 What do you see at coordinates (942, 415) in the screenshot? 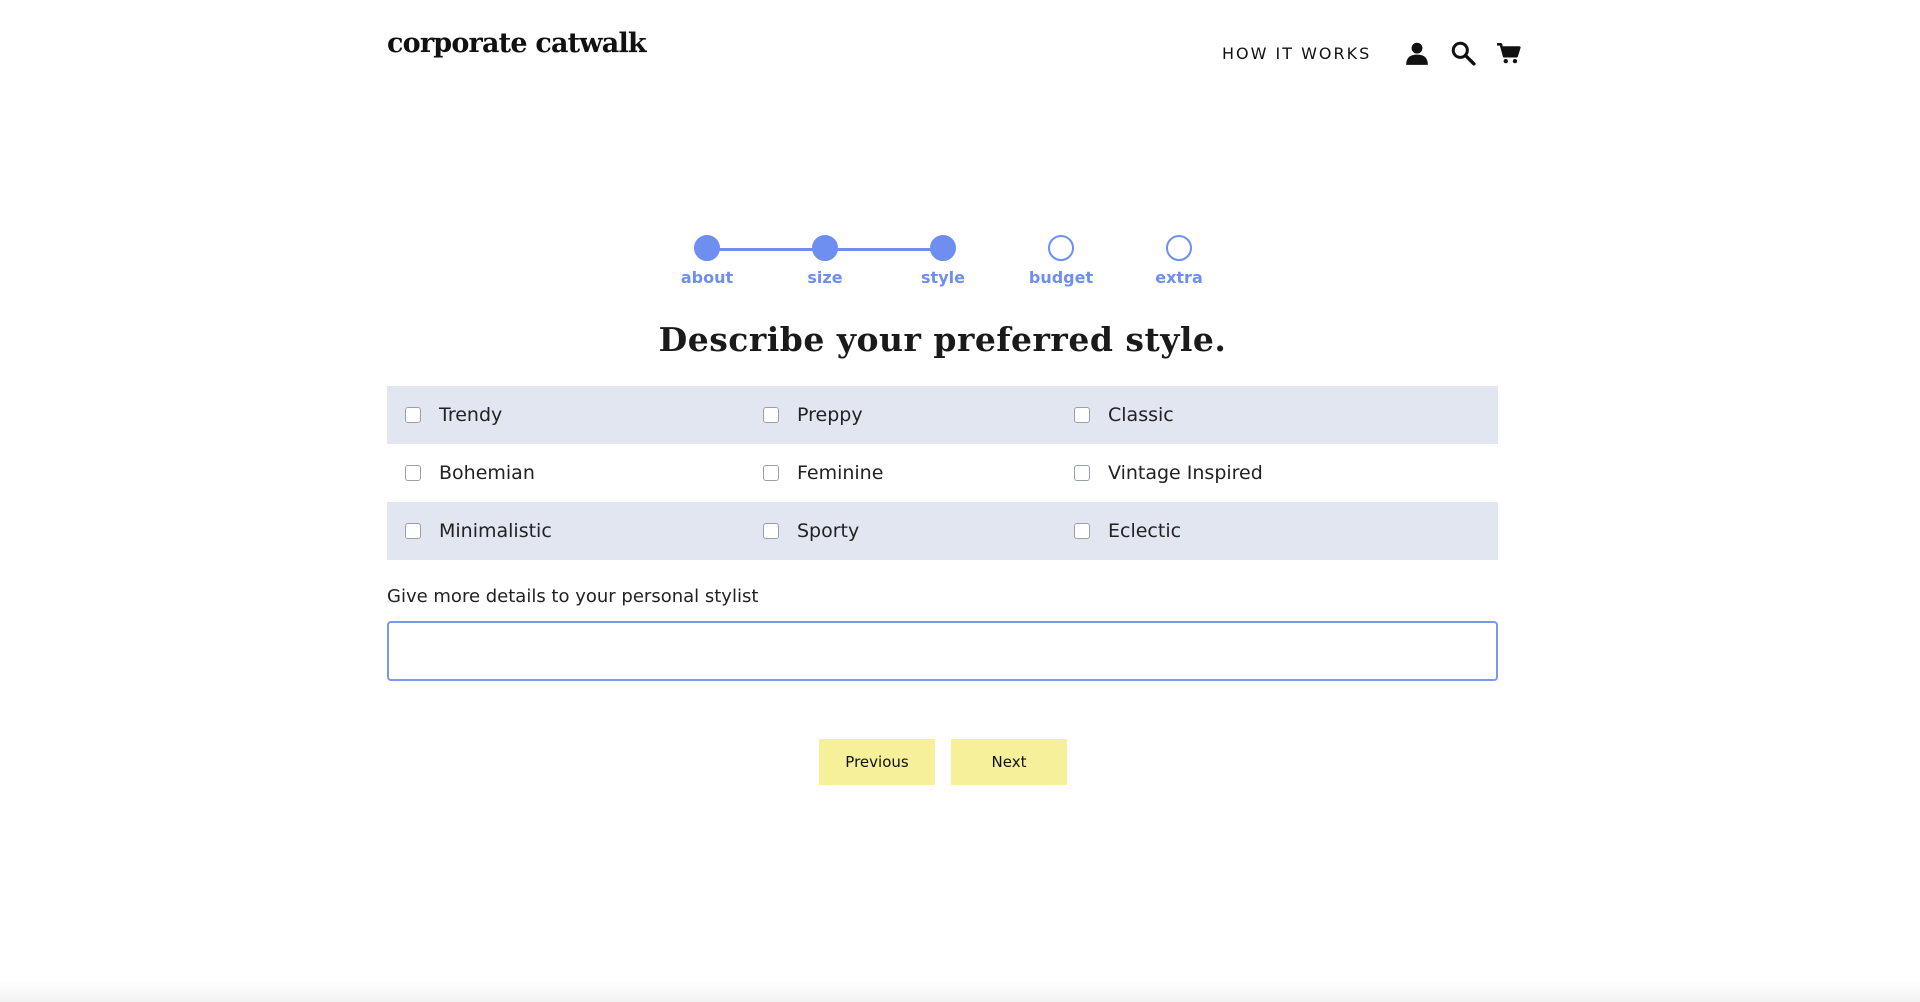
I see `options-row: Trendy Preppy Classic` at bounding box center [942, 415].